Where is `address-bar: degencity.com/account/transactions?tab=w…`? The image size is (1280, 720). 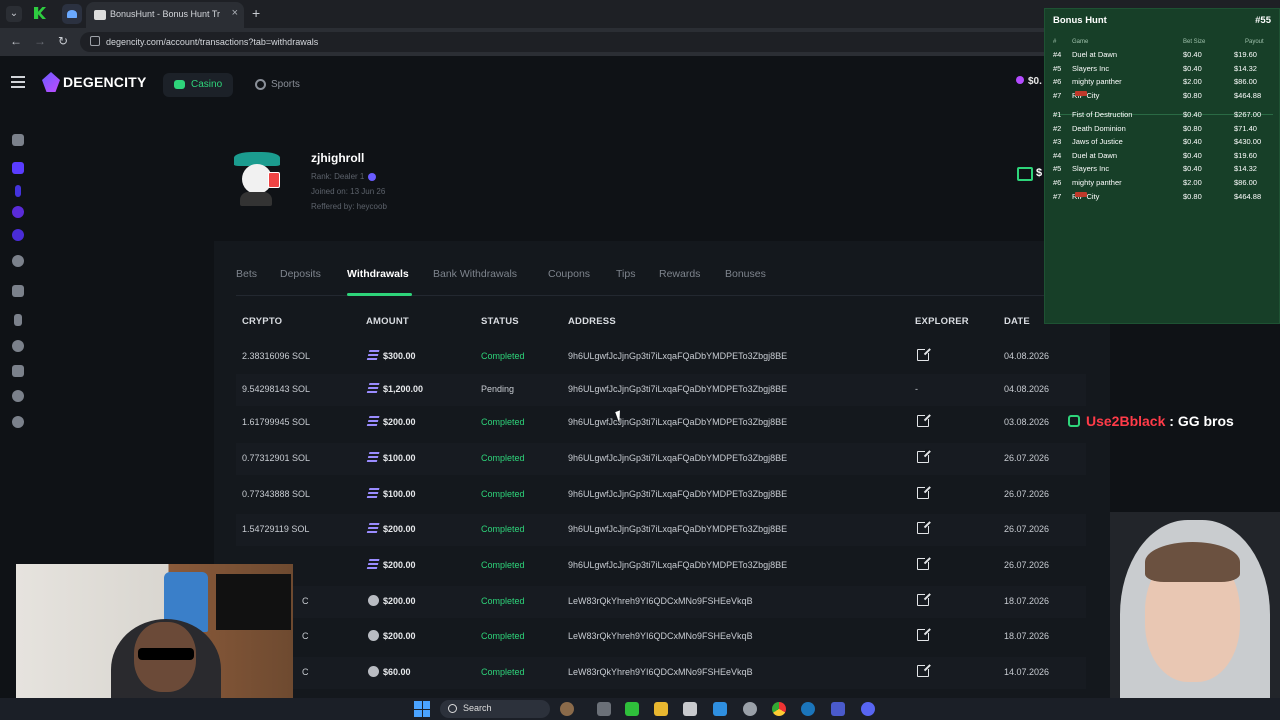
address-bar: degencity.com/account/transactions?tab=w… is located at coordinates (570, 42).